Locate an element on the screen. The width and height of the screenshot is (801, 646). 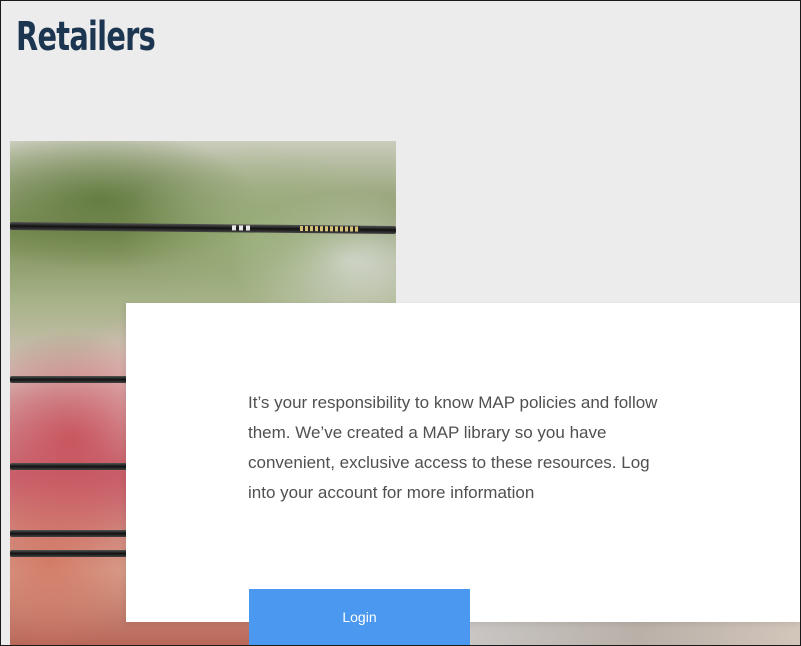
login-button: Login is located at coordinates (359, 617).